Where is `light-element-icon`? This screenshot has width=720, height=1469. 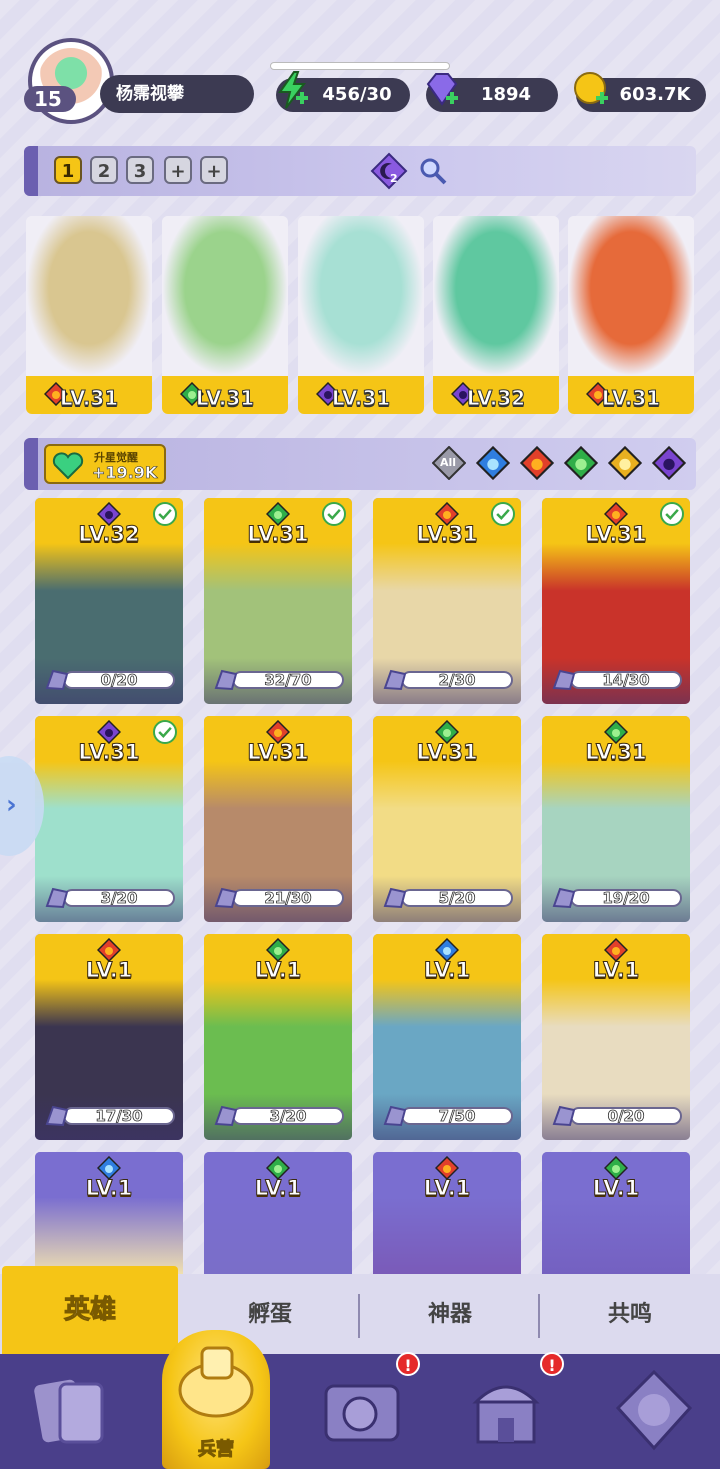
light-element-icon is located at coordinates (625, 463).